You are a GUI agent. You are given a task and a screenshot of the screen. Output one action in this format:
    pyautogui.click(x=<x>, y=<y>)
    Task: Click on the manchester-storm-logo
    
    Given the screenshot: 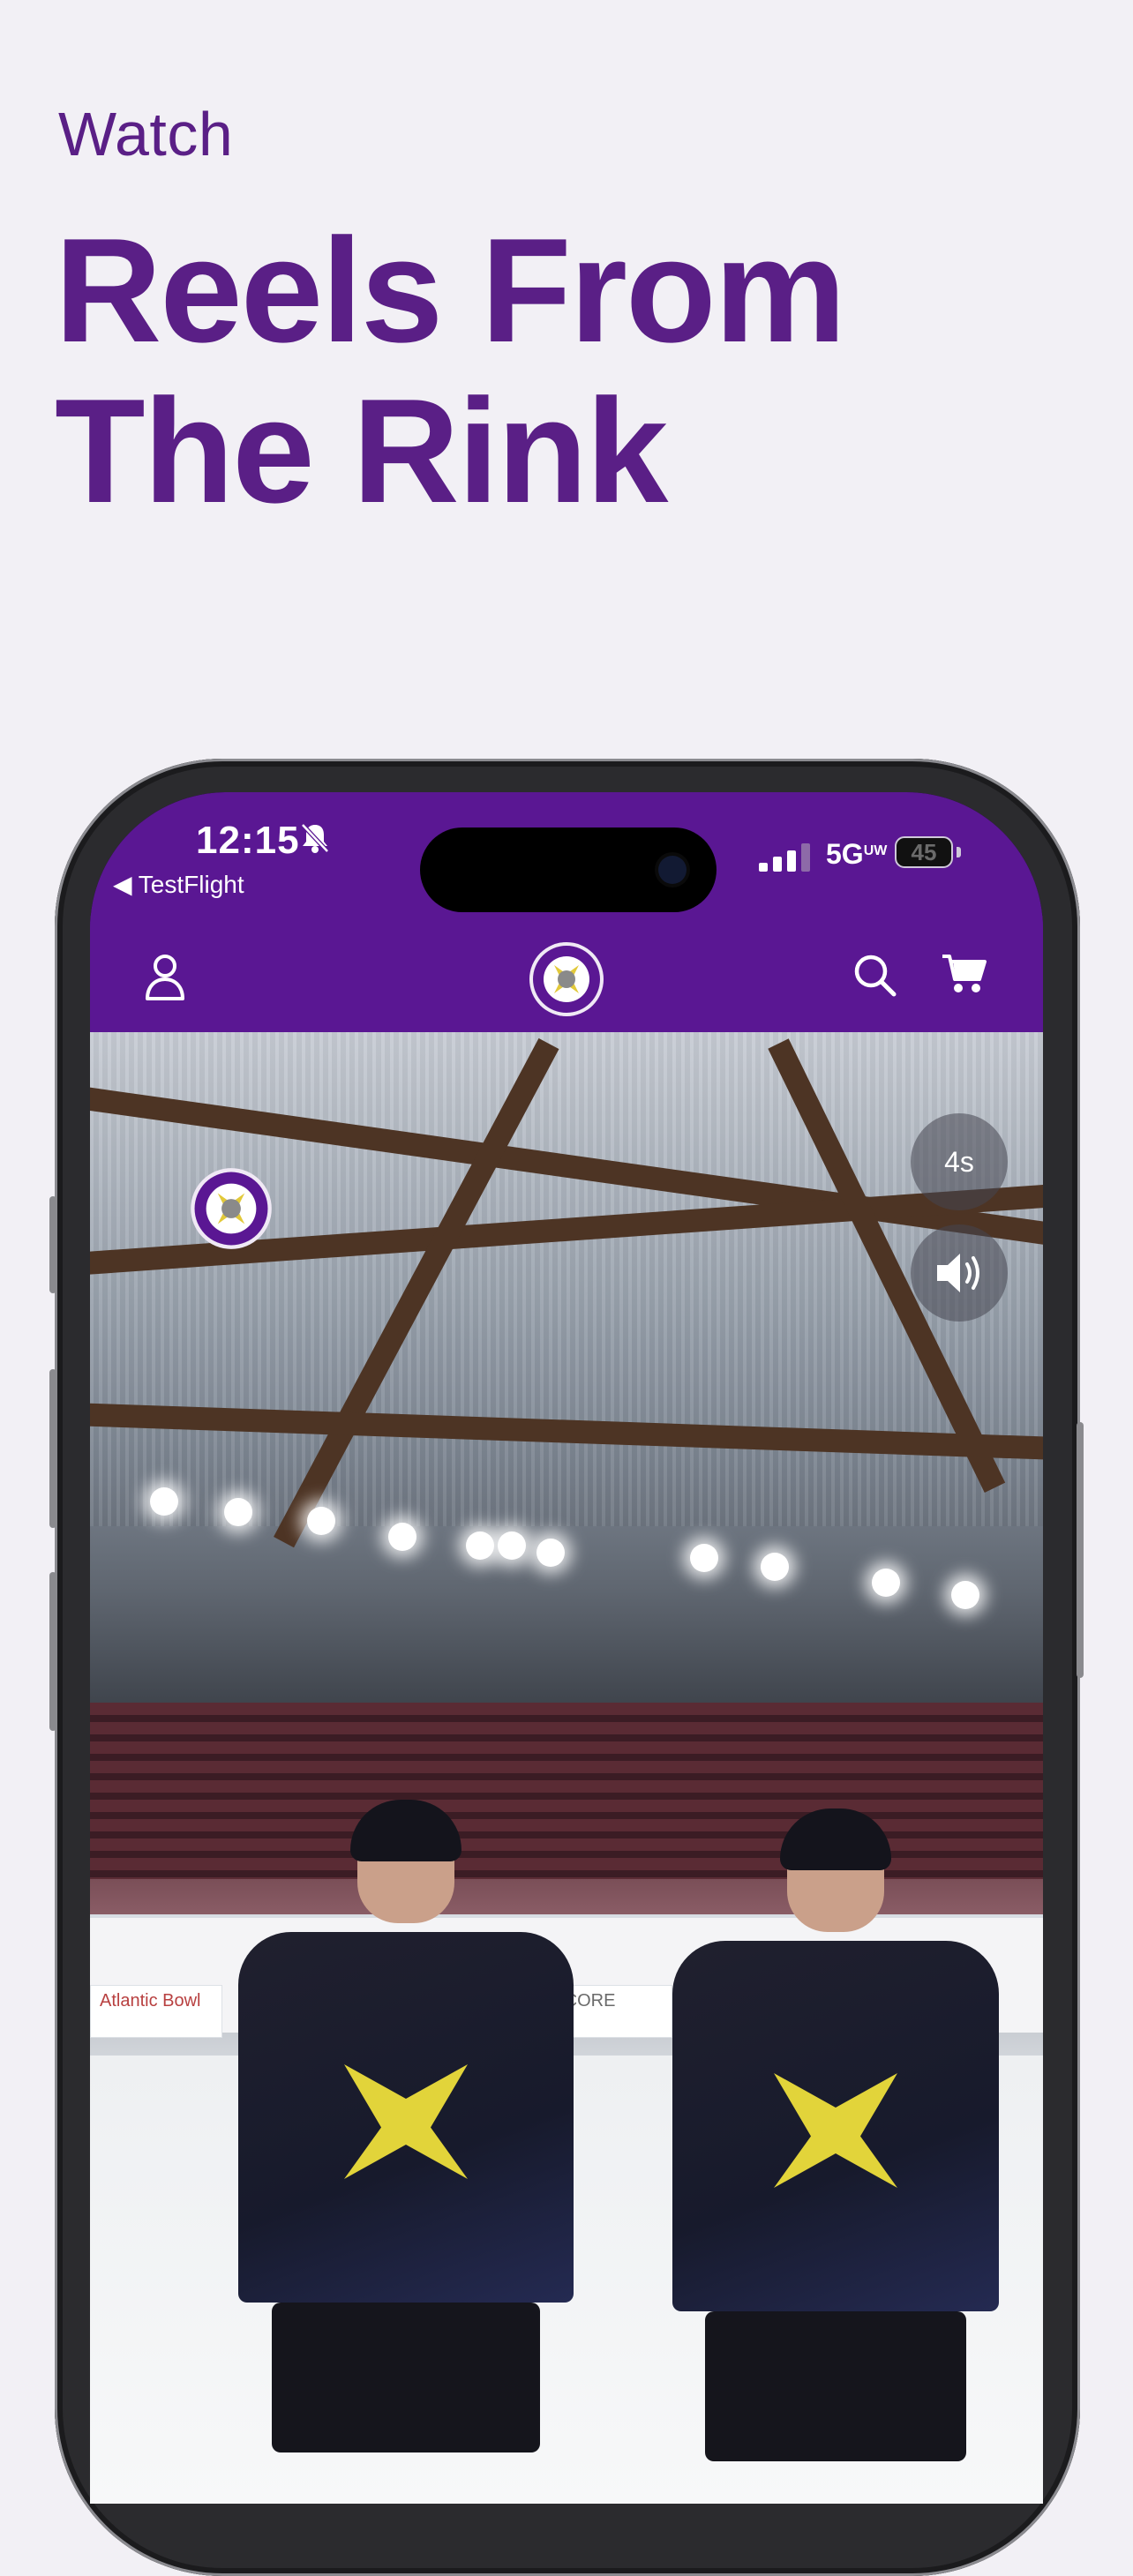 What is the action you would take?
    pyautogui.click(x=566, y=979)
    